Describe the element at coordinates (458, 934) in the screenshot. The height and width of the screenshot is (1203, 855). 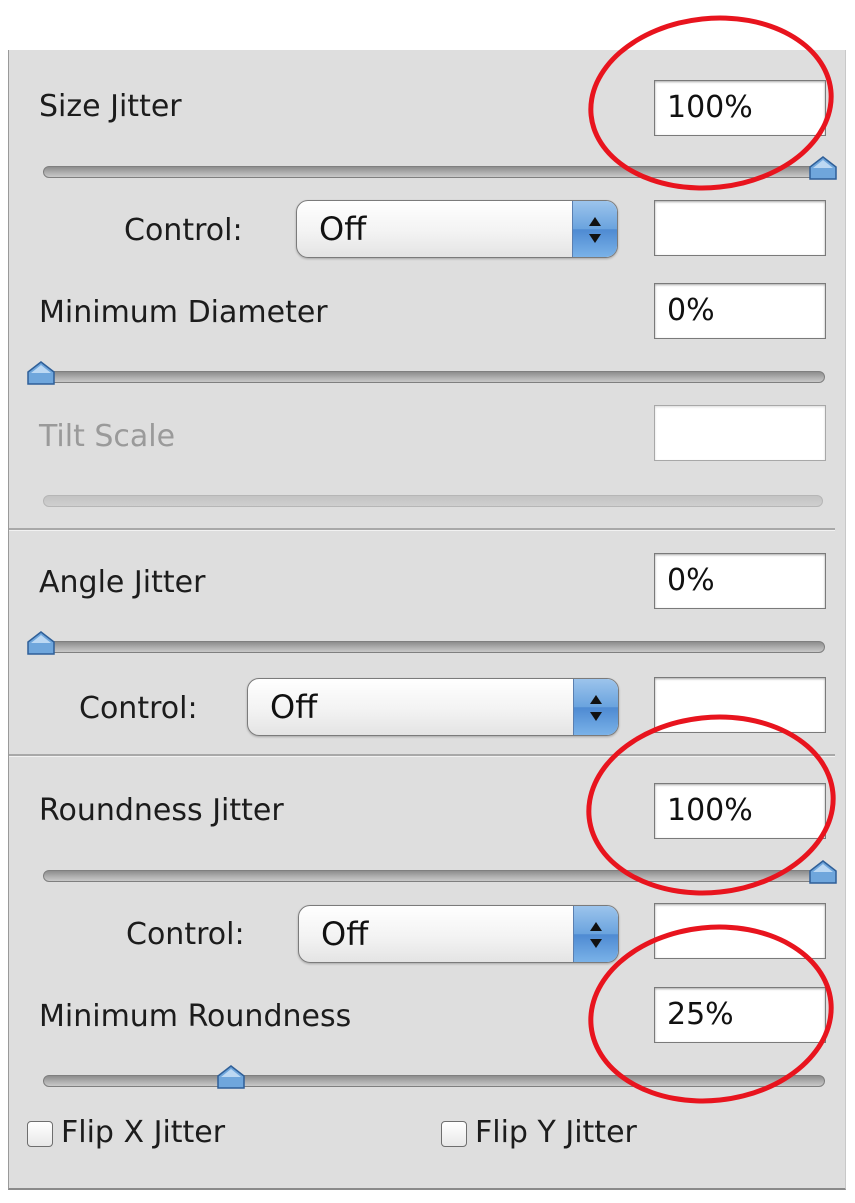
I see `roundness-control-select: Off` at that location.